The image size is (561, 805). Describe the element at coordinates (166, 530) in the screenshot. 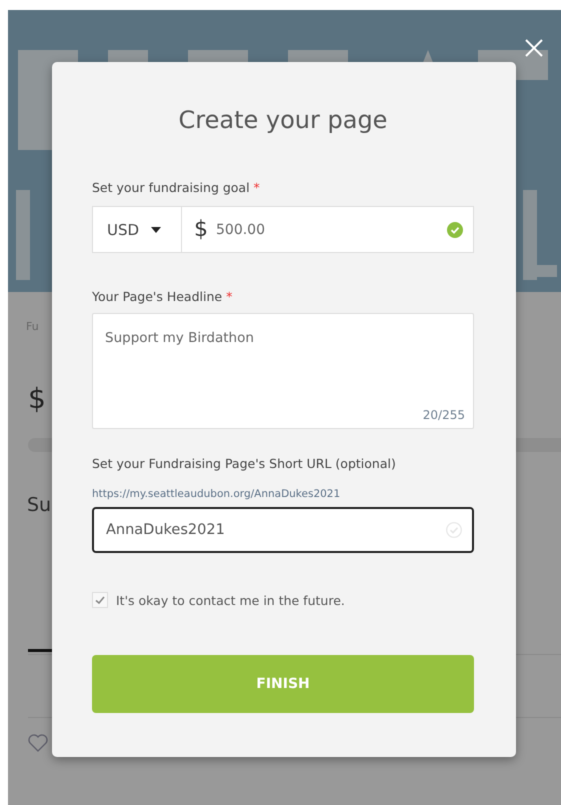

I see `field-value: AnnaDukes2021` at that location.